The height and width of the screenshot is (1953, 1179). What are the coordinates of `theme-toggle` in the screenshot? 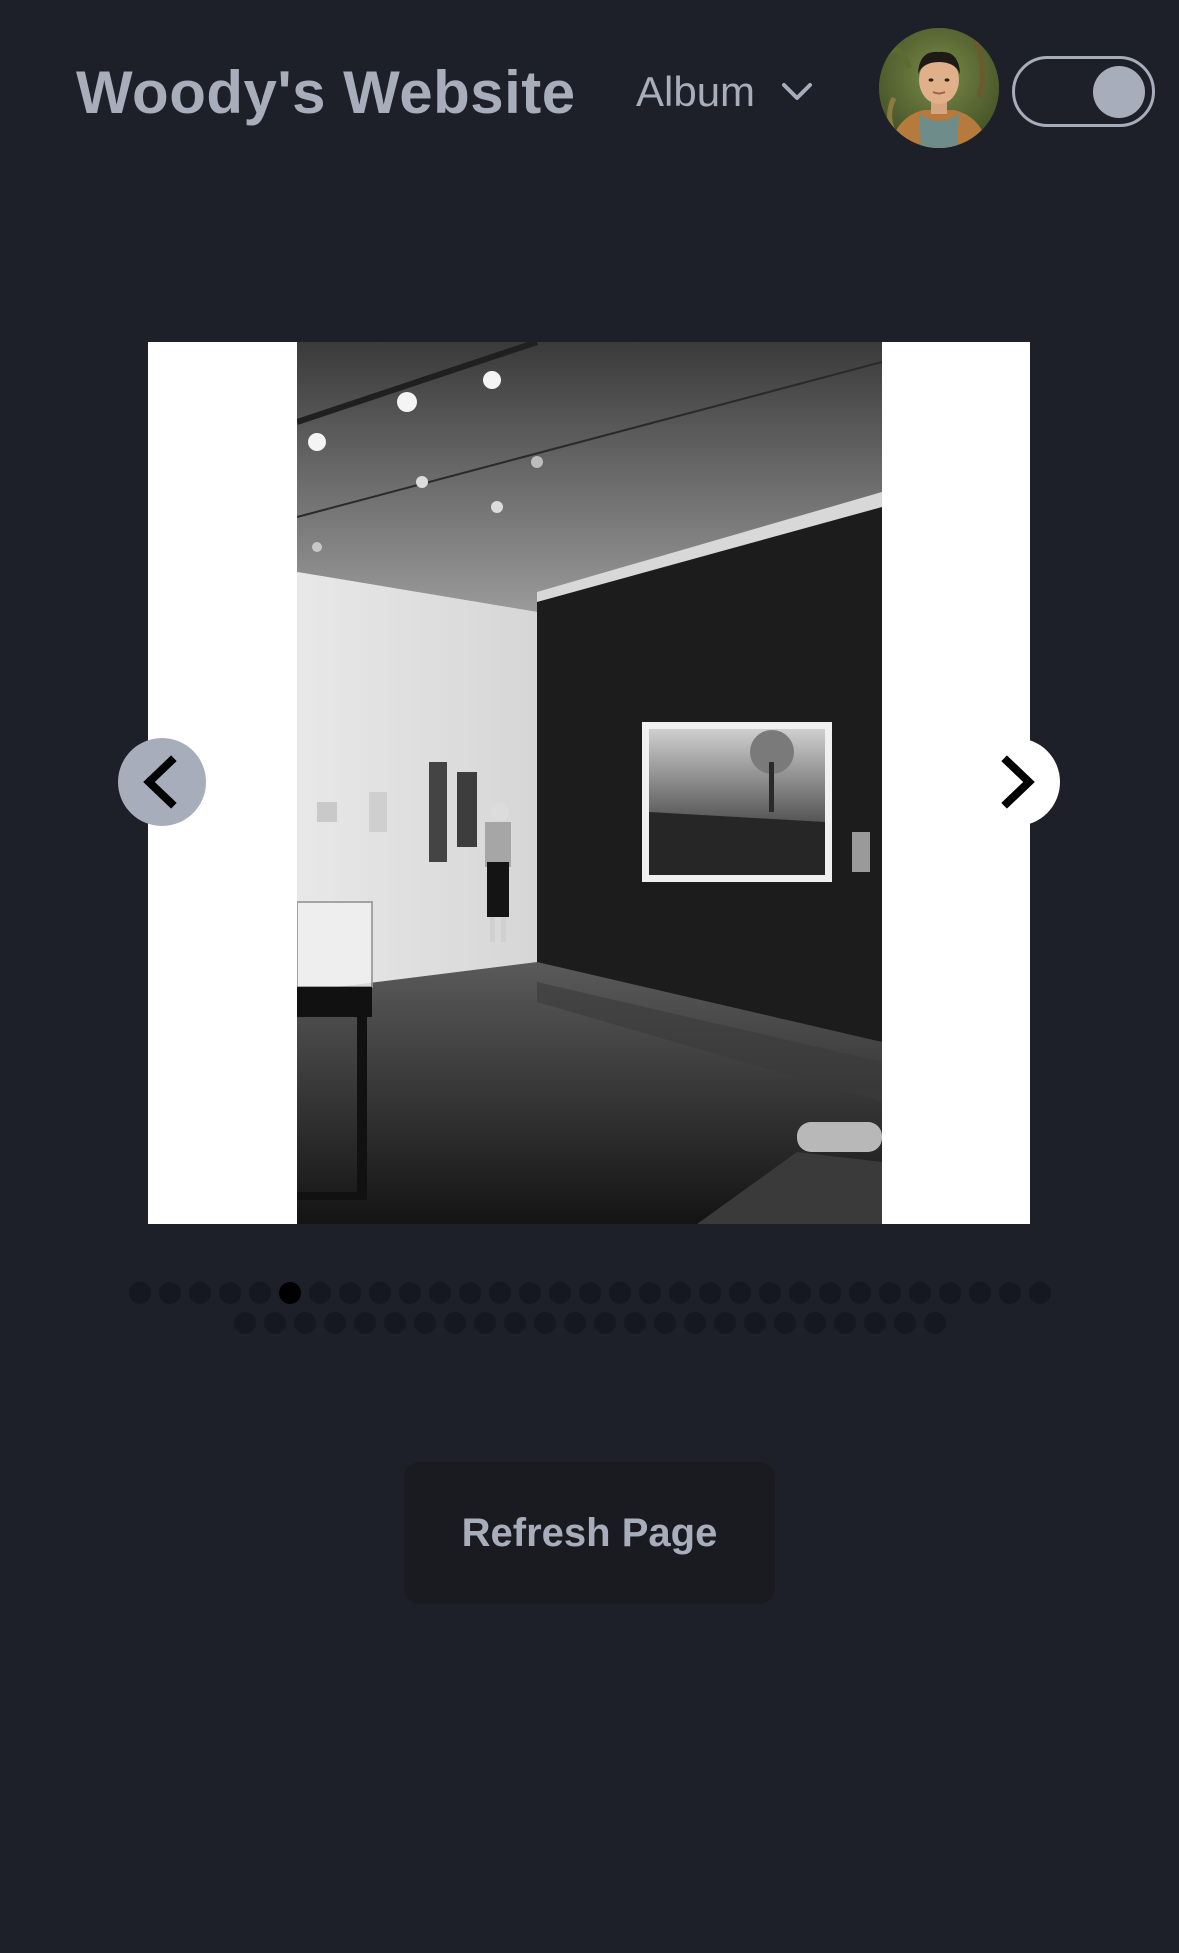 It's located at (1083, 91).